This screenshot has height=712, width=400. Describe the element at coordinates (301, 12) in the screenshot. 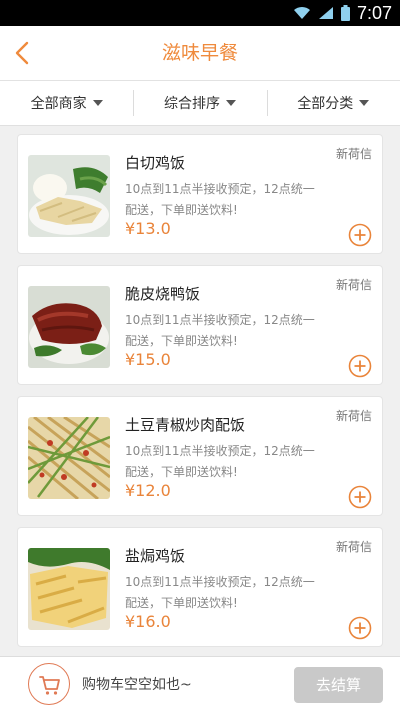

I see `wifi-icon` at that location.